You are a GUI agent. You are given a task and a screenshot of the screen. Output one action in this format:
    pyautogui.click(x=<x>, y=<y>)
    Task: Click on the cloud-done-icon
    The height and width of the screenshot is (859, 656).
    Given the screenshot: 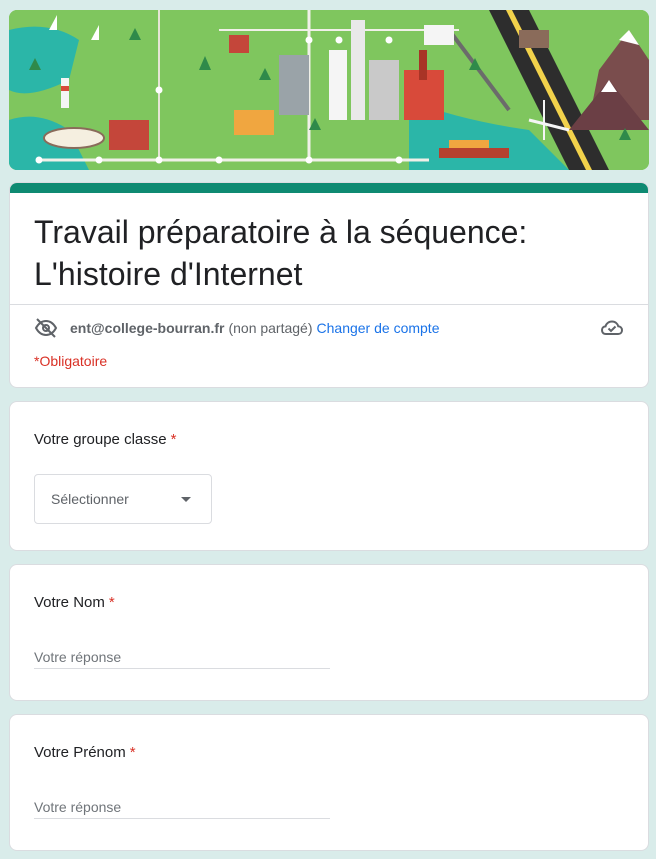 What is the action you would take?
    pyautogui.click(x=612, y=327)
    